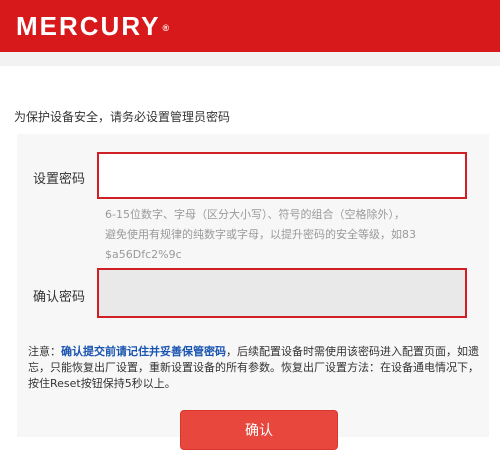  I want to click on hint-line: 6-15位数字、字母（区分大小写）、符号的组合（空格除外），, so click(255, 214).